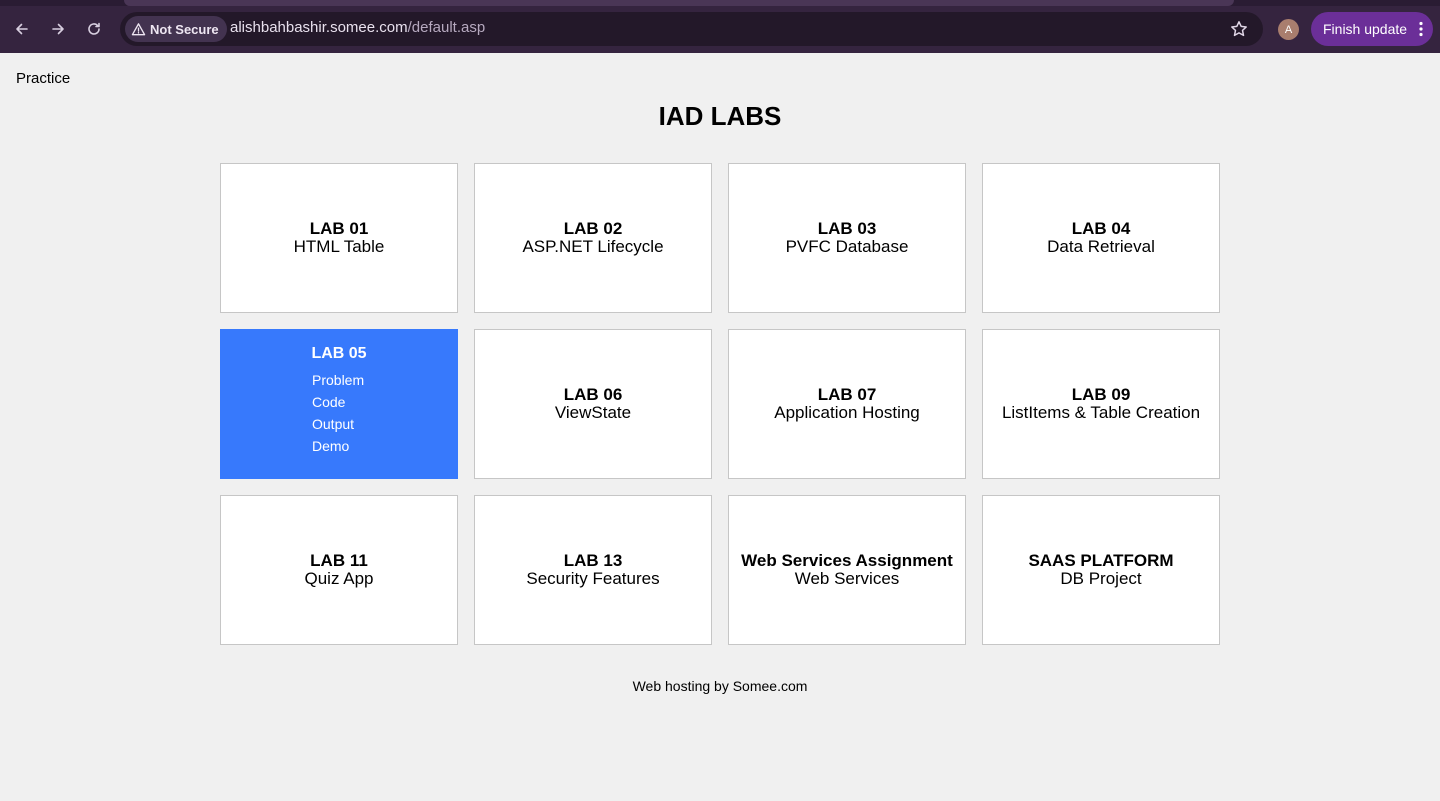 The height and width of the screenshot is (801, 1440). What do you see at coordinates (1288, 29) in the screenshot?
I see `profile-avatar: A` at bounding box center [1288, 29].